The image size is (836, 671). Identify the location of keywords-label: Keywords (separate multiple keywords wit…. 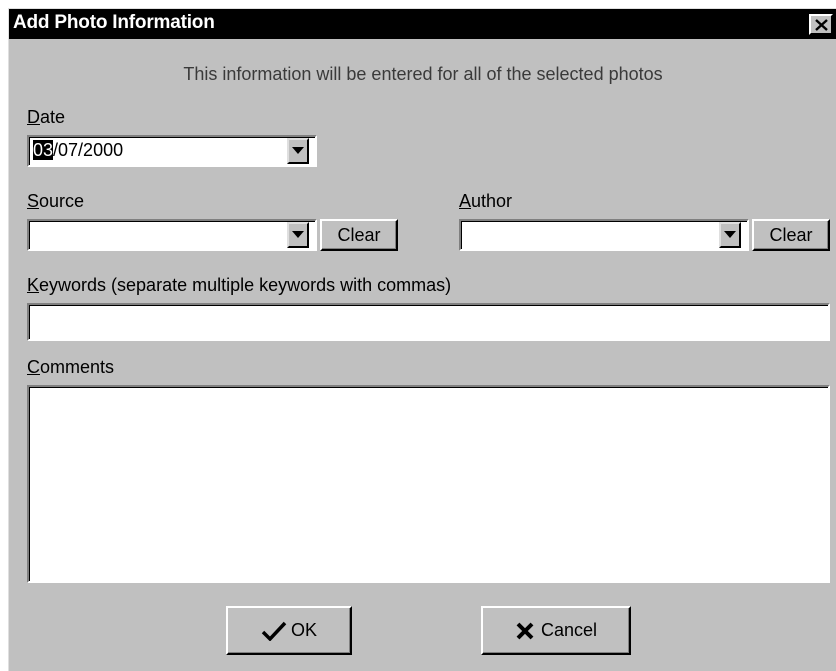
(239, 285).